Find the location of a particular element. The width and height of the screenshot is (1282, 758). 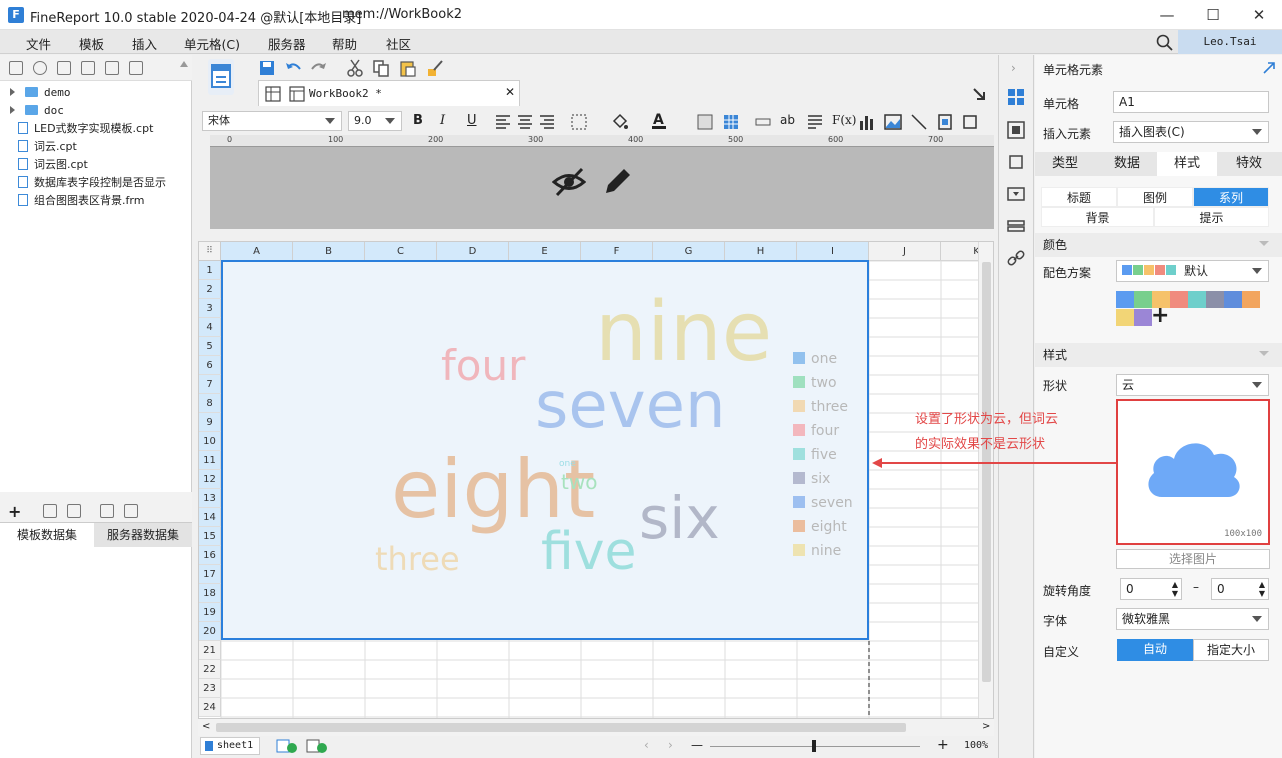

text-insert-icon: ab is located at coordinates (787, 120).